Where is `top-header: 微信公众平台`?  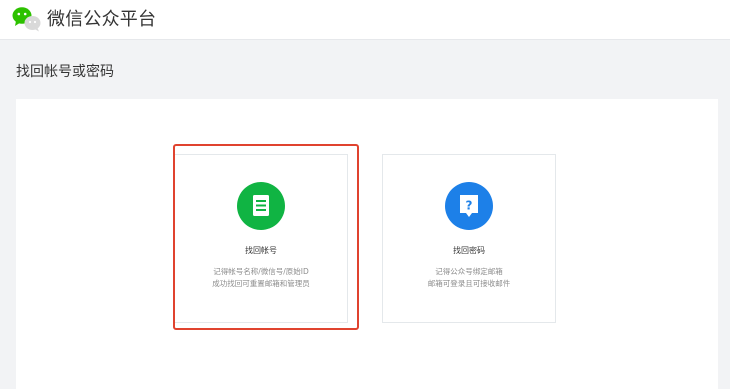 top-header: 微信公众平台 is located at coordinates (365, 20).